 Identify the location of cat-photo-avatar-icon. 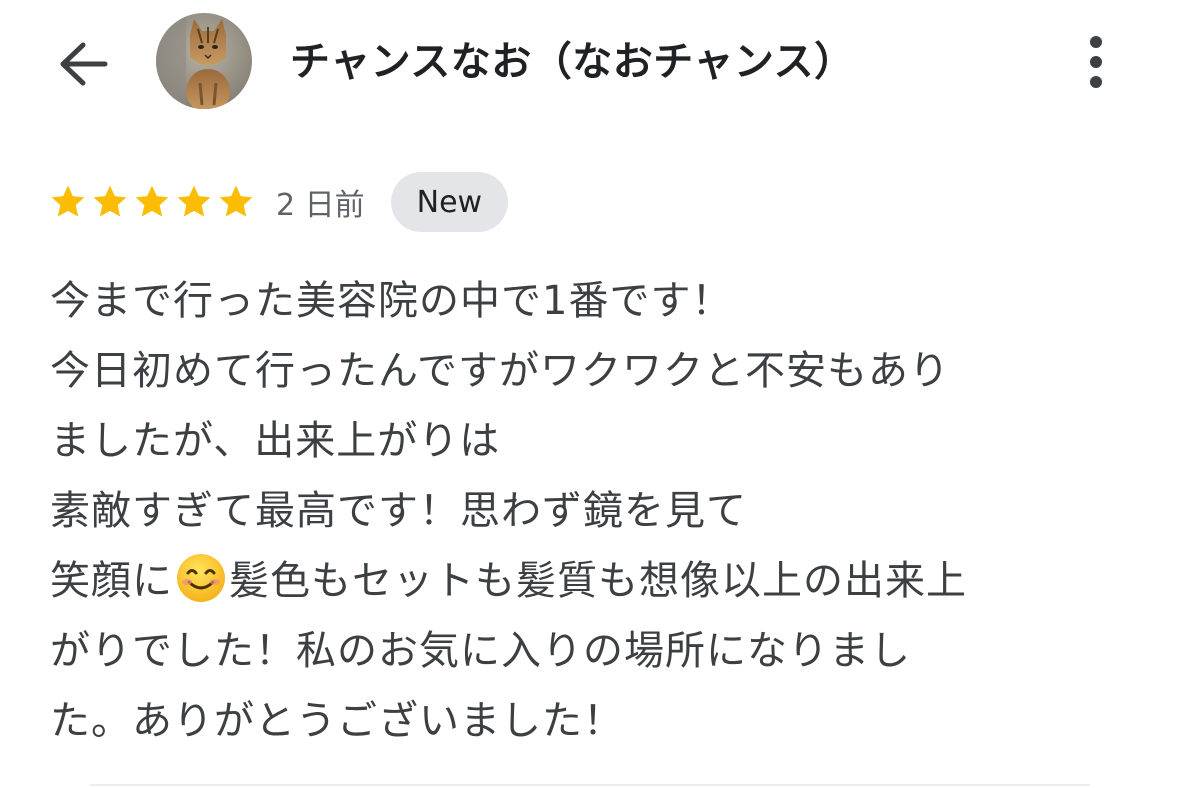
(204, 61).